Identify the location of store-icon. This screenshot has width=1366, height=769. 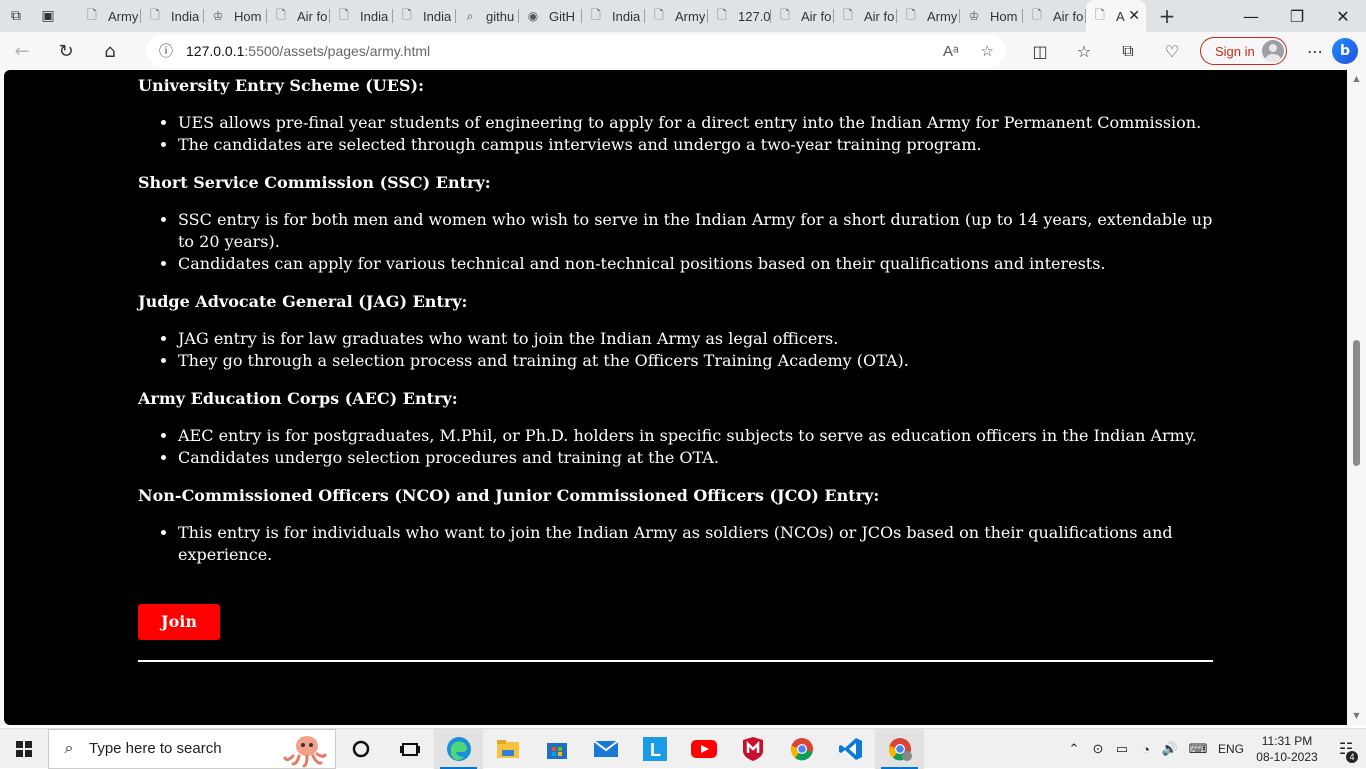
(556, 749).